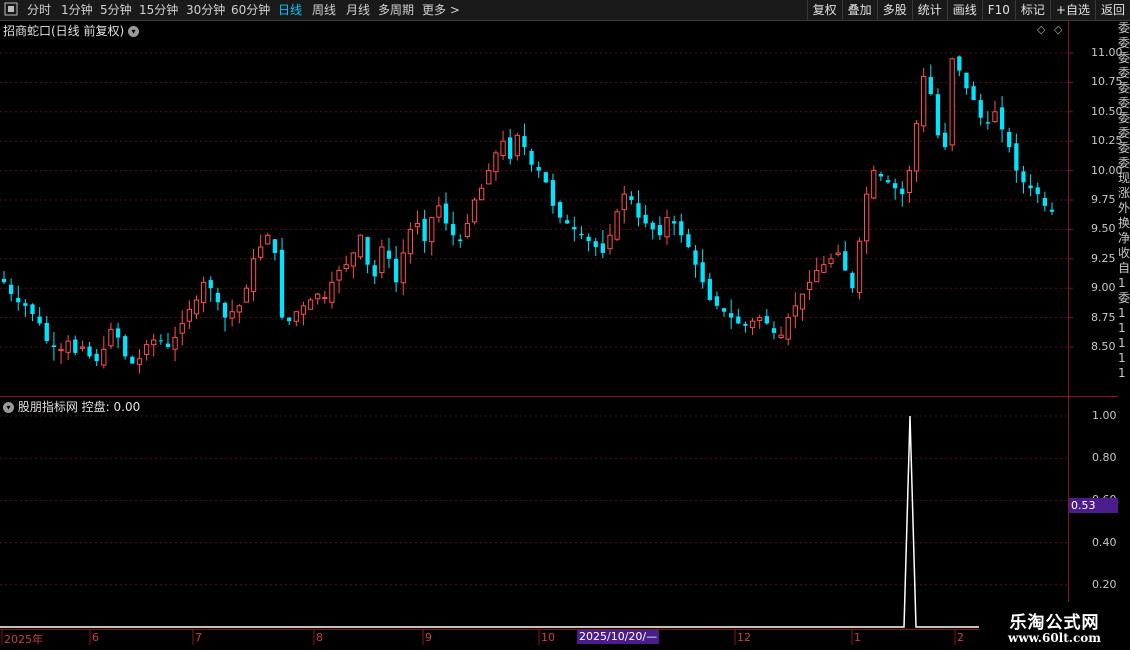 Image resolution: width=1130 pixels, height=650 pixels. I want to click on toolbar-button-3: 统计, so click(929, 10).